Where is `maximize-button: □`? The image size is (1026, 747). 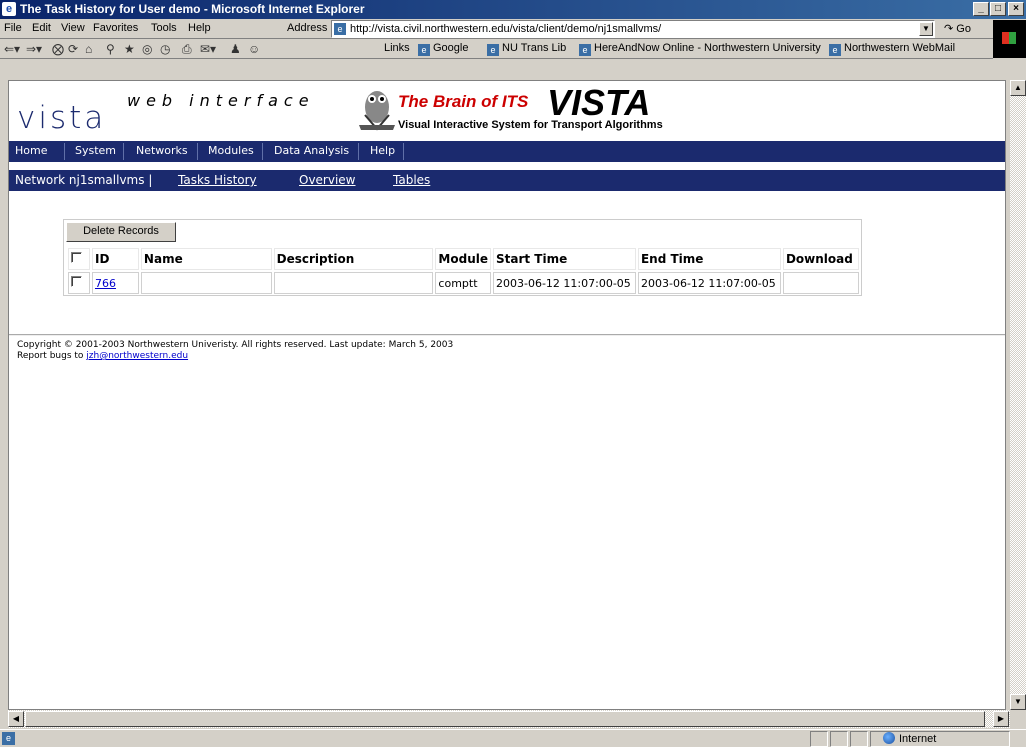
maximize-button: □ is located at coordinates (998, 9).